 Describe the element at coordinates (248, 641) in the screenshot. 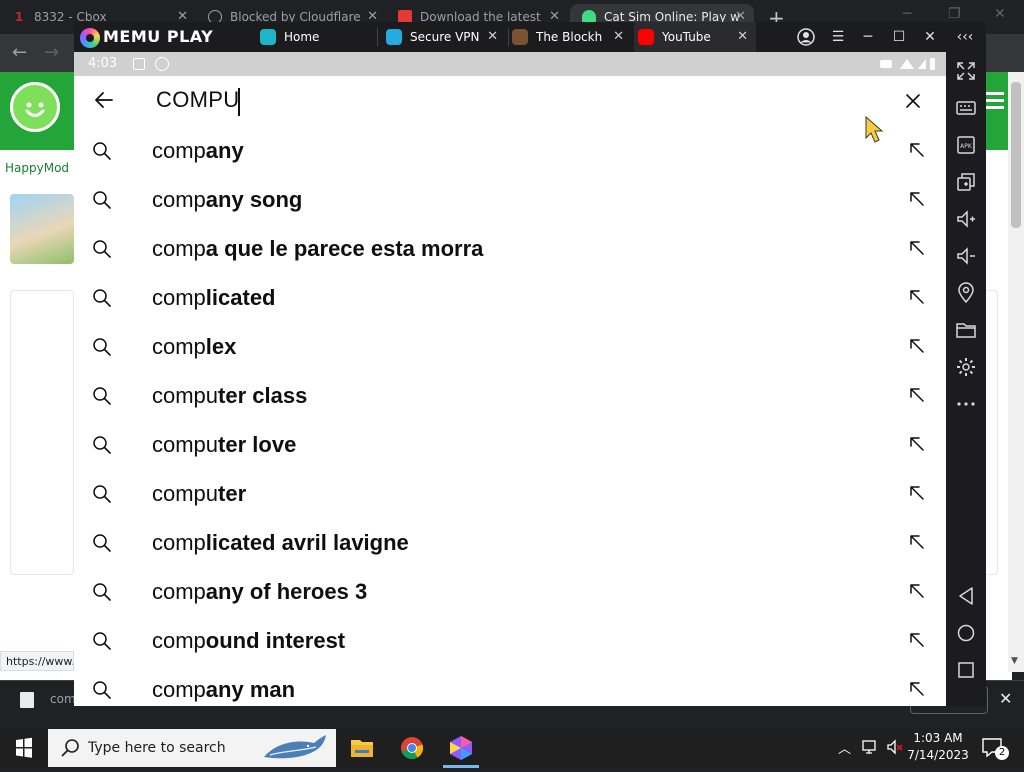

I see `suggestion-text: compound interest` at that location.